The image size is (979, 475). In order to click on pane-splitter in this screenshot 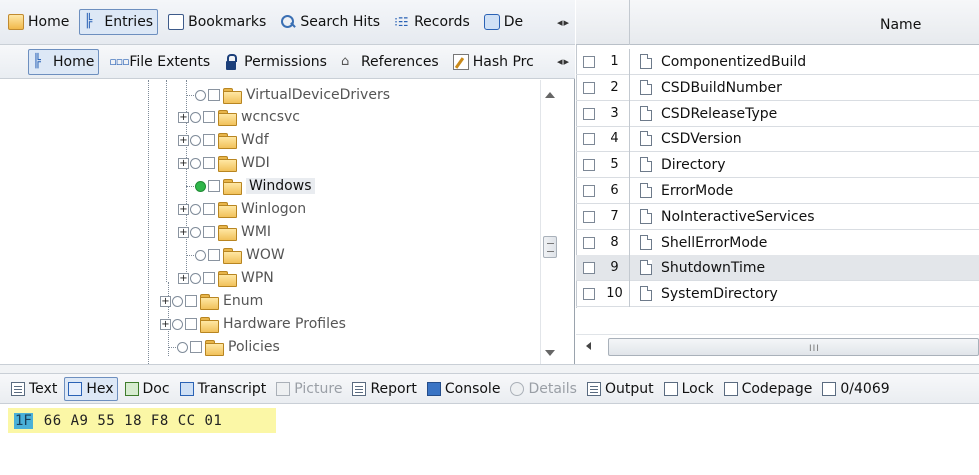, I will do `click(489, 369)`.